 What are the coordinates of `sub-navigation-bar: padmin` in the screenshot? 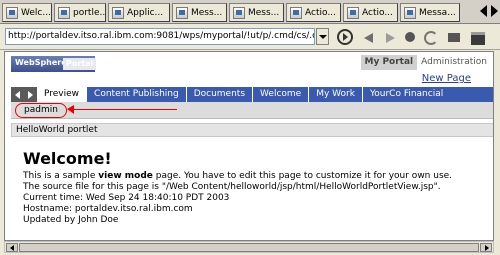 It's located at (252, 110).